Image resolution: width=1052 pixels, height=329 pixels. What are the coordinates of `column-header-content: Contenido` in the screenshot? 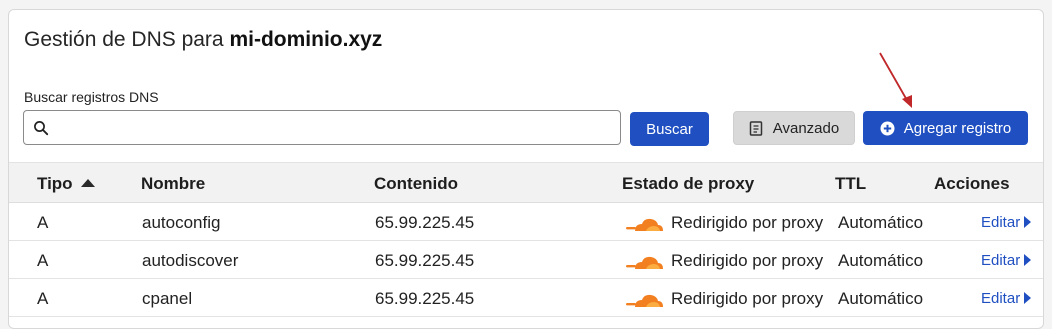 It's located at (416, 184).